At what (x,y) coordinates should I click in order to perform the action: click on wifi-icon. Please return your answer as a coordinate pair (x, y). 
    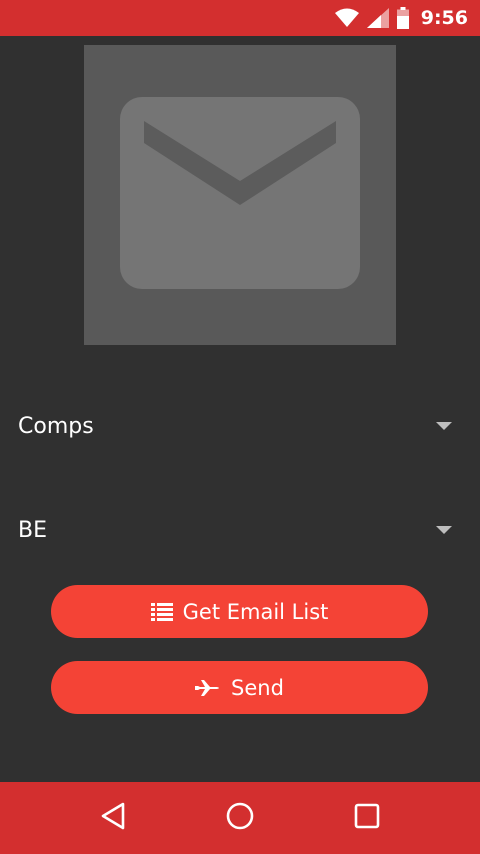
    Looking at the image, I should click on (346, 18).